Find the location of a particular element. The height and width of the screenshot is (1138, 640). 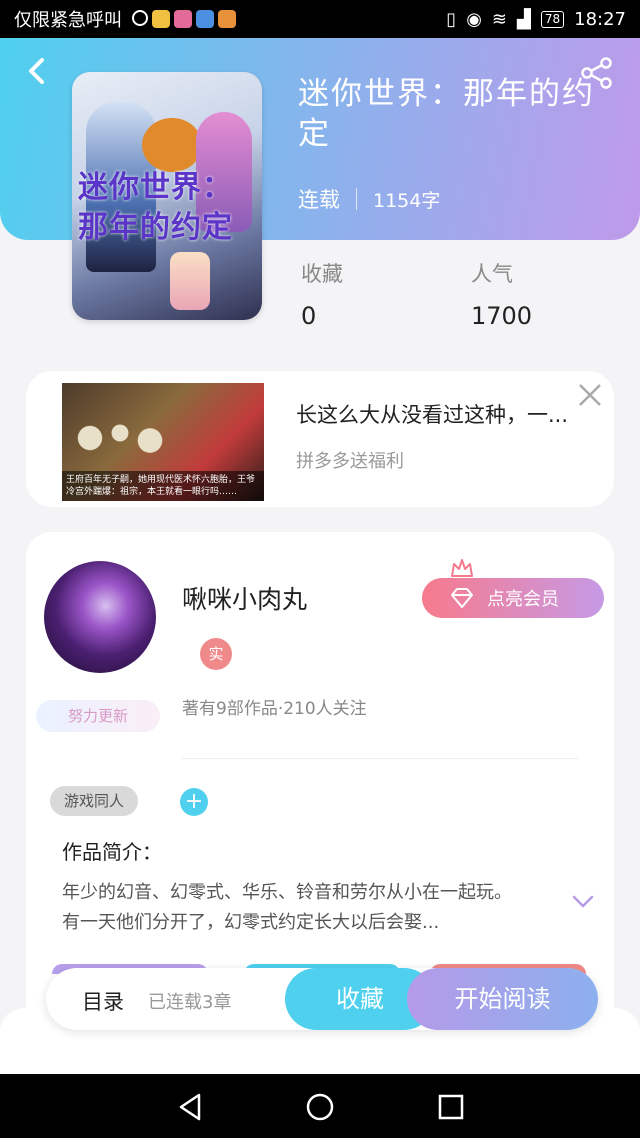

book-cover-image: 迷你世界：那年的约定 is located at coordinates (167, 196).